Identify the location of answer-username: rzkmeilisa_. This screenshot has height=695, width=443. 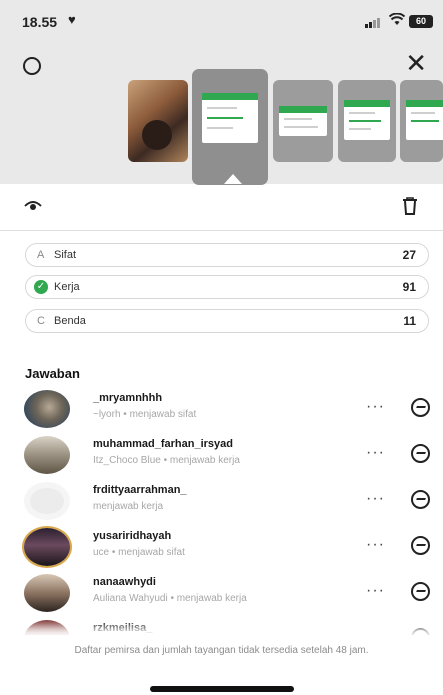
(122, 628).